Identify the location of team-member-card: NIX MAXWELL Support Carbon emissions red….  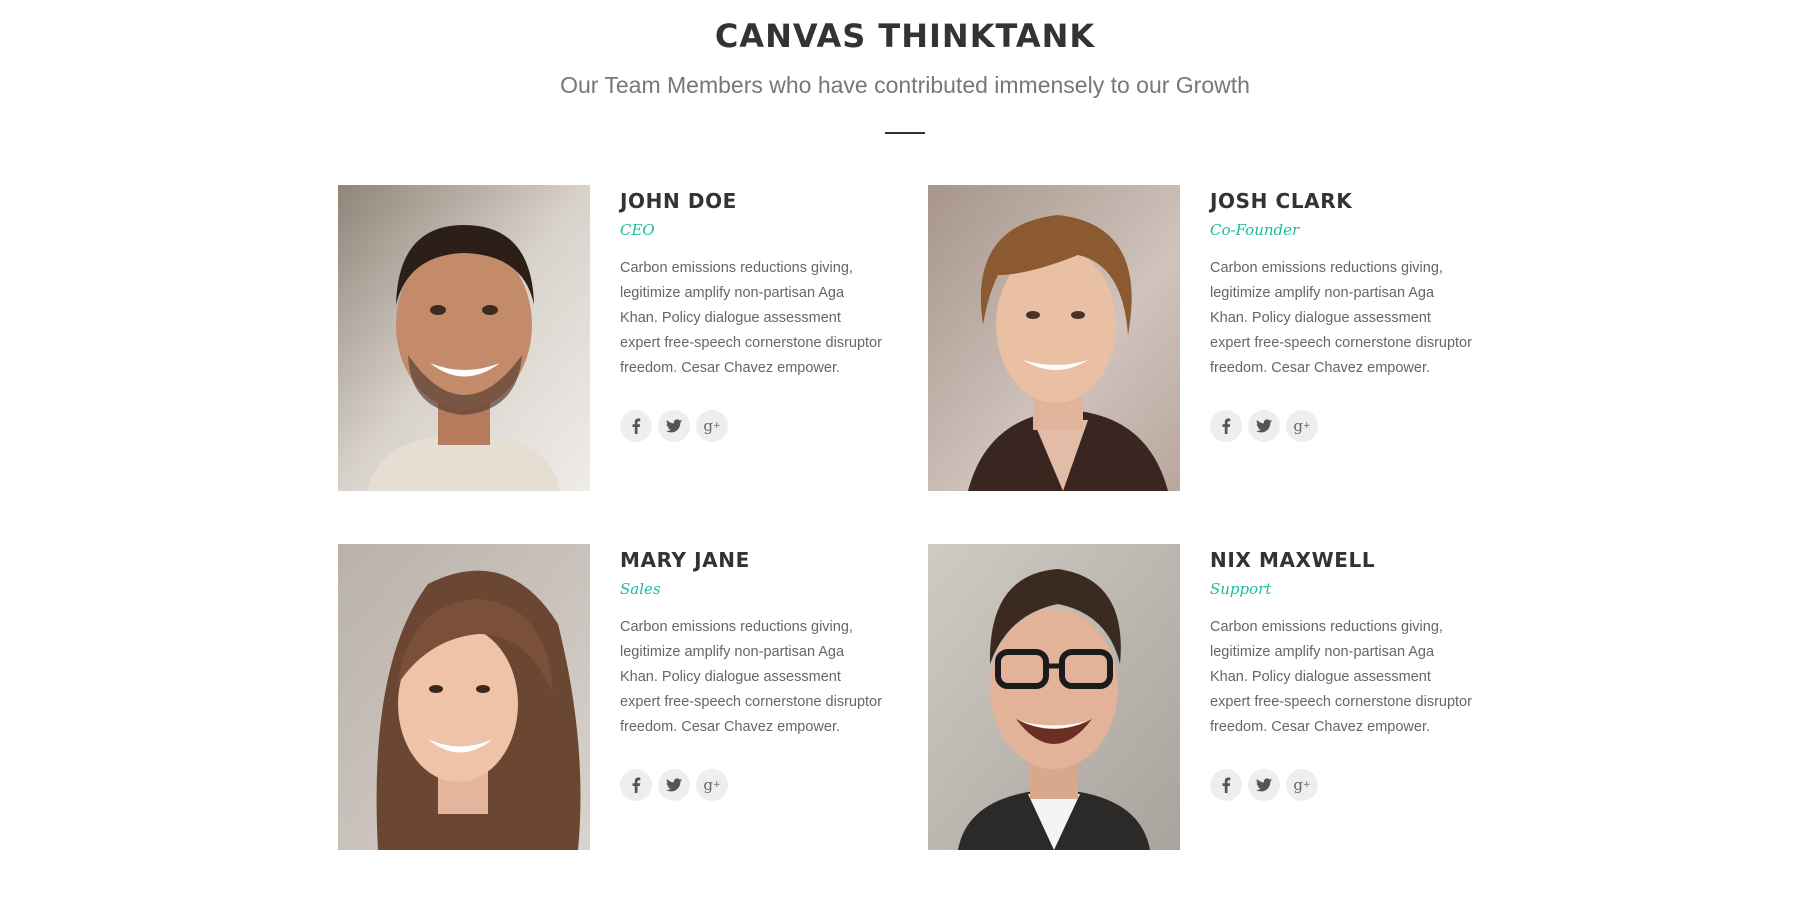
(1208, 699).